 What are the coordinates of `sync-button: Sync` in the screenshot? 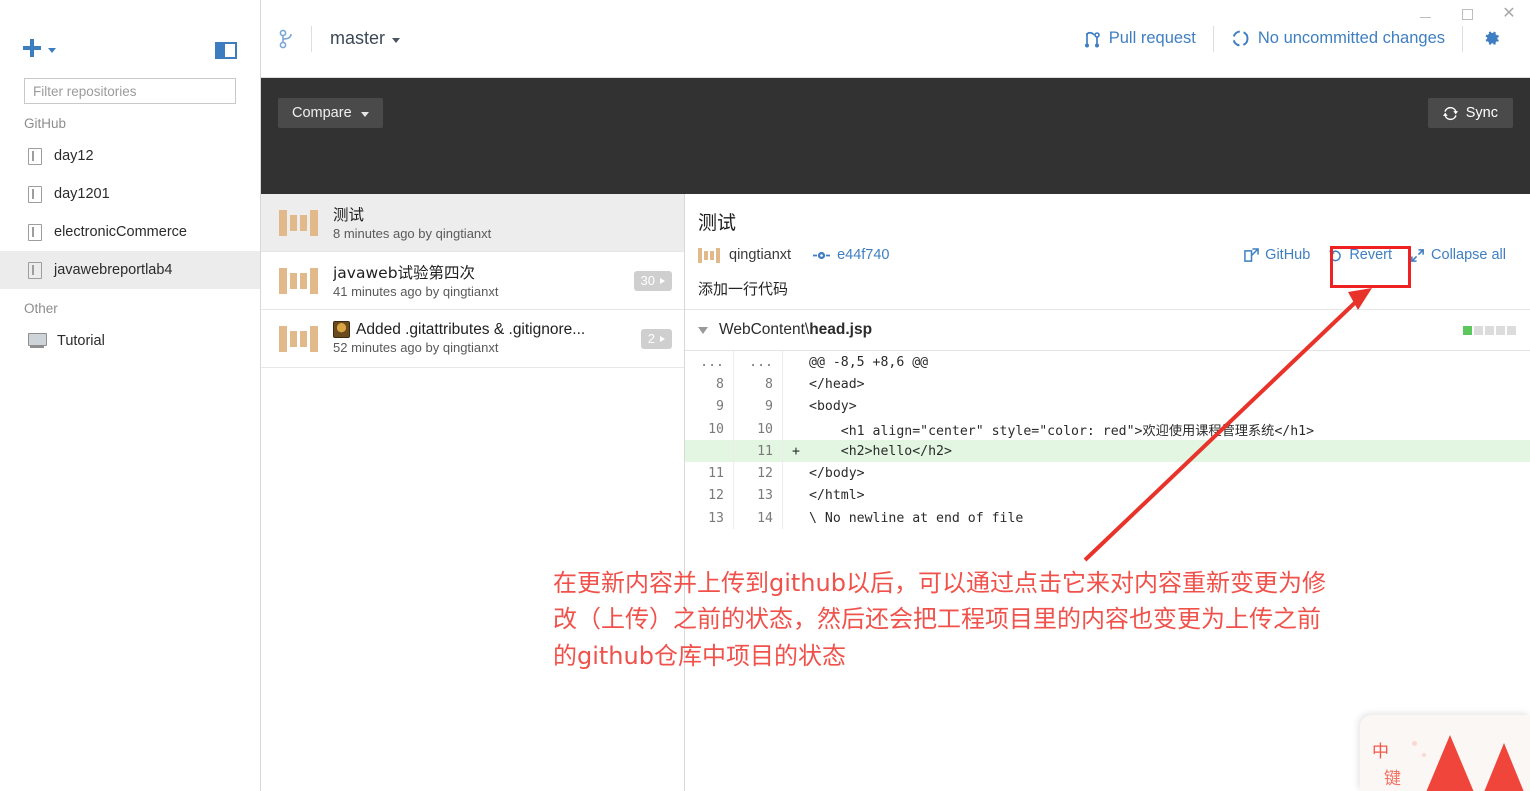 It's located at (1470, 113).